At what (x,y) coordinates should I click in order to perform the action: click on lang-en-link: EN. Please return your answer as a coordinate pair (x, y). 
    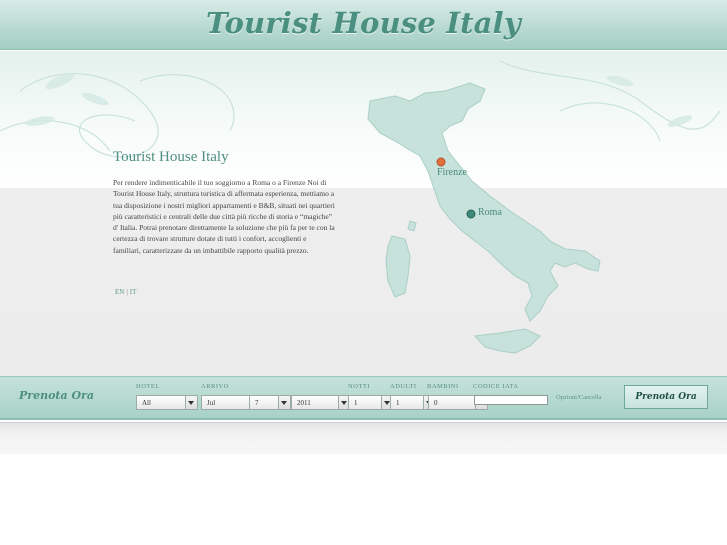
    Looking at the image, I should click on (119, 292).